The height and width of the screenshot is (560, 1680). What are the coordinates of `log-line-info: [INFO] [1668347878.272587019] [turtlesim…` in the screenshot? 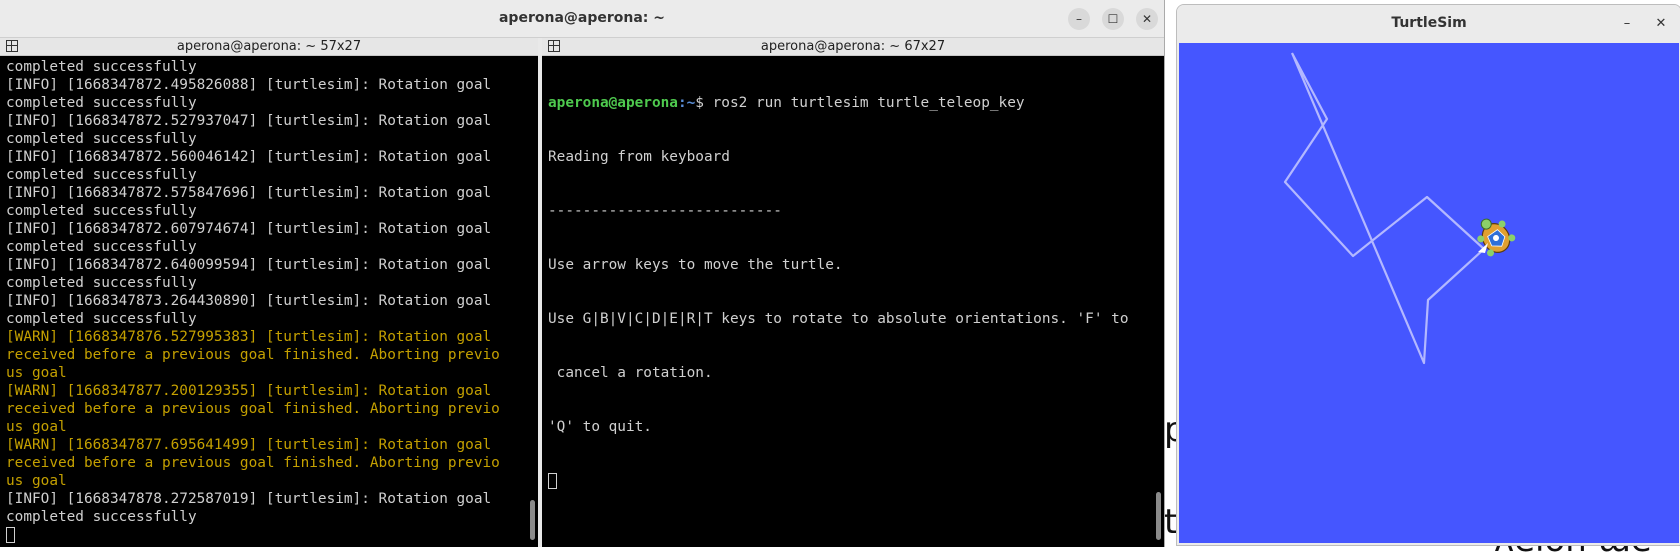 It's located at (249, 499).